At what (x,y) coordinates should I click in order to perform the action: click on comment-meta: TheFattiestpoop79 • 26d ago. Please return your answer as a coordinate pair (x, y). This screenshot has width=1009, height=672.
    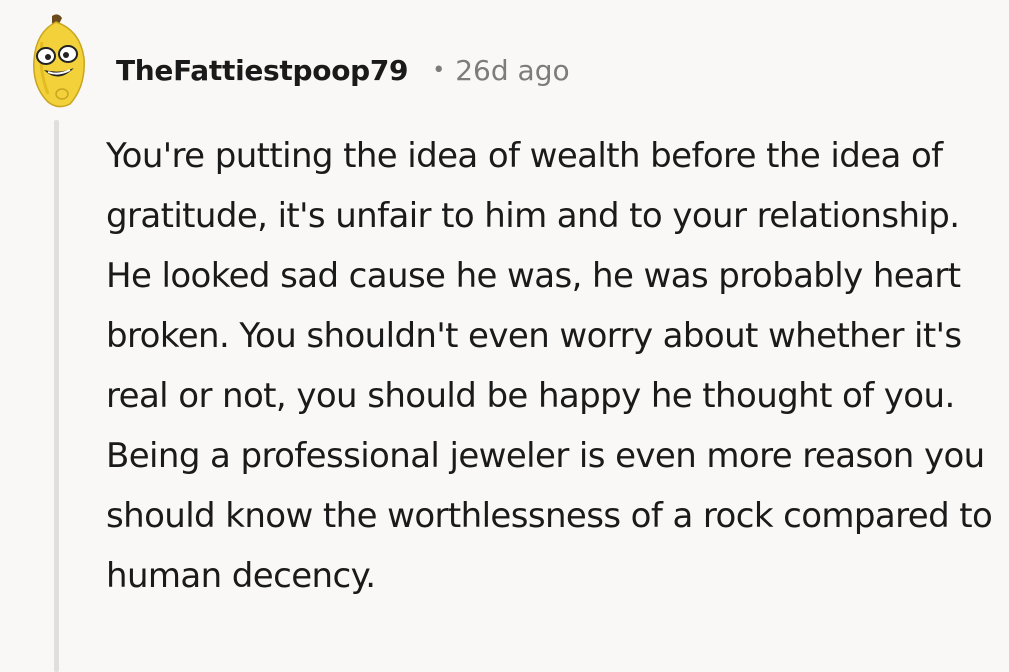
    Looking at the image, I should click on (343, 70).